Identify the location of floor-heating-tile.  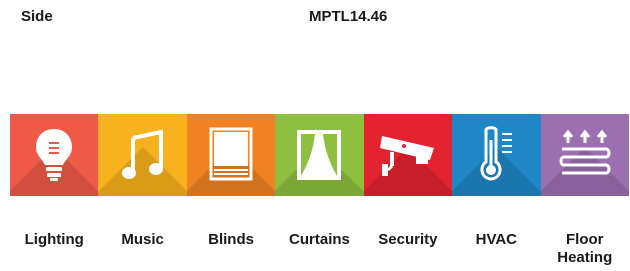
(584, 155).